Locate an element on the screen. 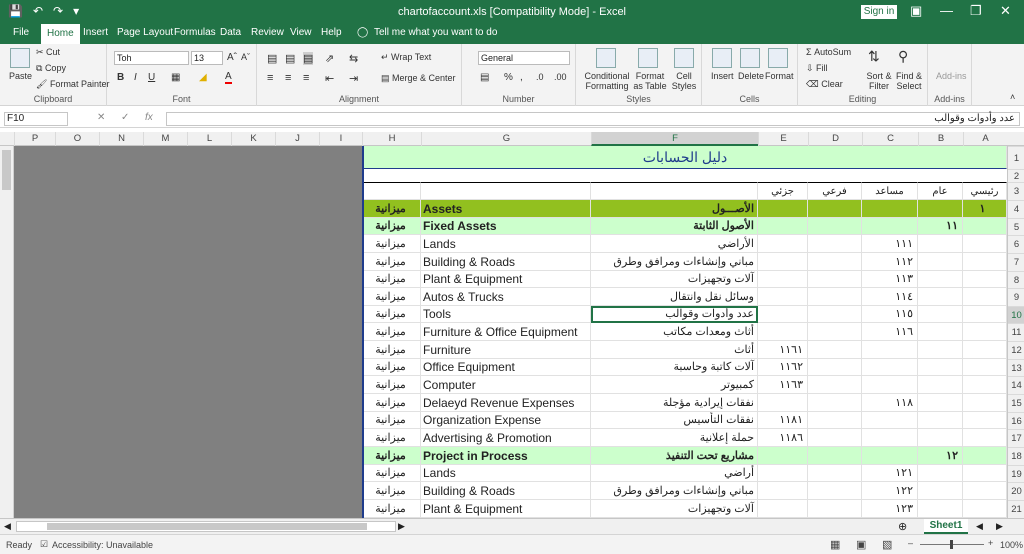 This screenshot has width=1024, height=554. zoom-in-icon: + is located at coordinates (990, 543).